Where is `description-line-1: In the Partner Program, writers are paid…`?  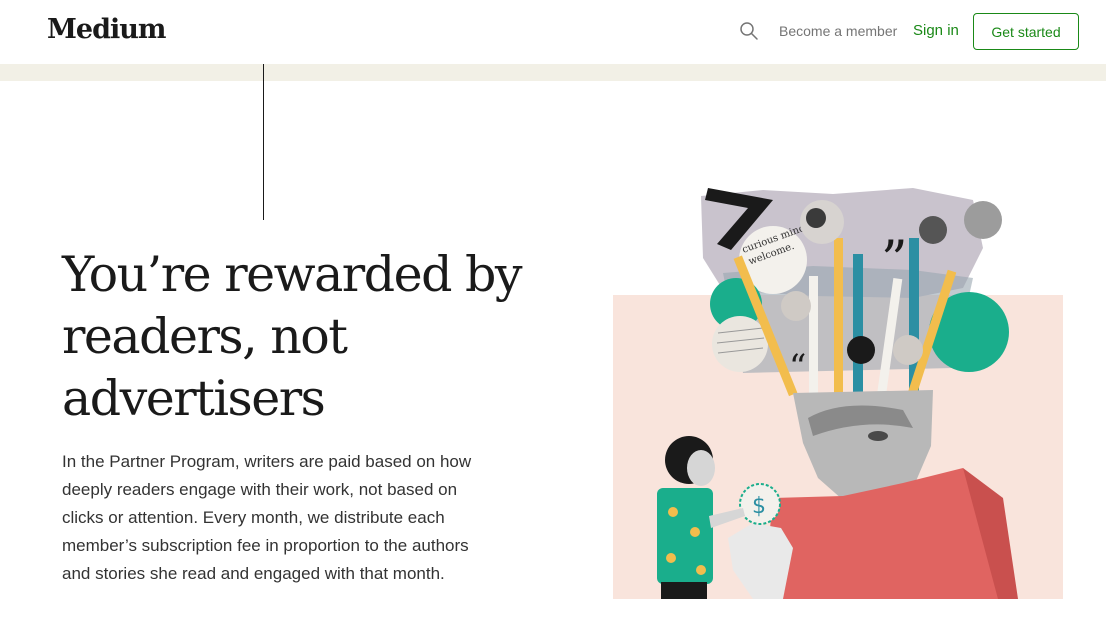
description-line-1: In the Partner Program, writers are paid… is located at coordinates (267, 461).